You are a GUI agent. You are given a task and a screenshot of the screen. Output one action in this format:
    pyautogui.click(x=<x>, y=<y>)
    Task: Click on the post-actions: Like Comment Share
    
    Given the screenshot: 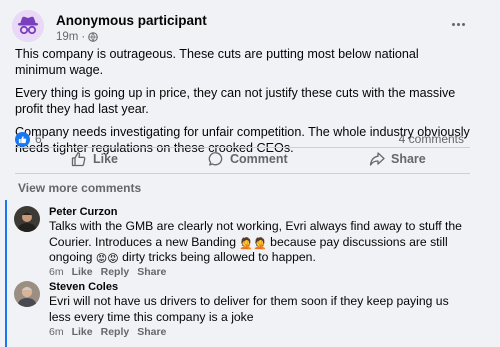 What is the action you would take?
    pyautogui.click(x=242, y=159)
    